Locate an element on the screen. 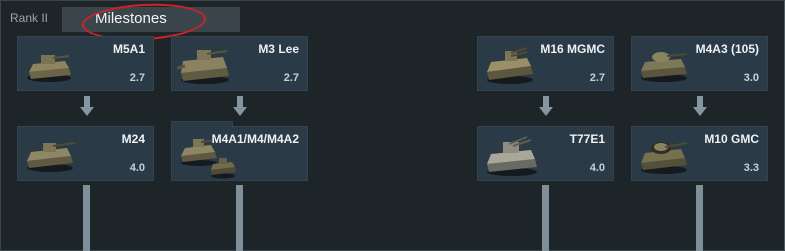 This screenshot has height=251, width=785. vehicle-name: M4A1/M4/M4A2 is located at coordinates (255, 139).